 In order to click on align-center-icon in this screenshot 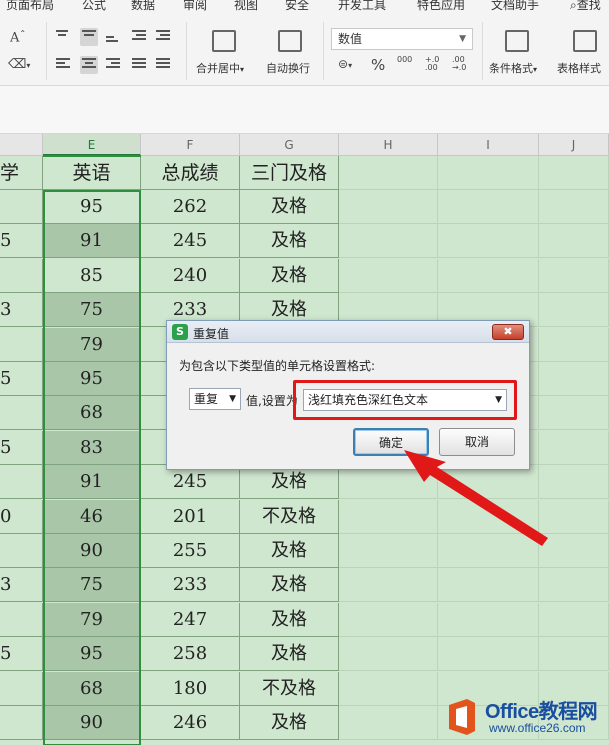, I will do `click(89, 65)`.